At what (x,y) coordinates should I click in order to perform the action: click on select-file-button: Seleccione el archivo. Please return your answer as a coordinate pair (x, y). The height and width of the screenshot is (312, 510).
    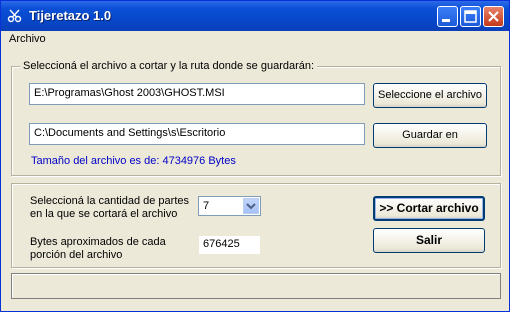
    Looking at the image, I should click on (430, 95).